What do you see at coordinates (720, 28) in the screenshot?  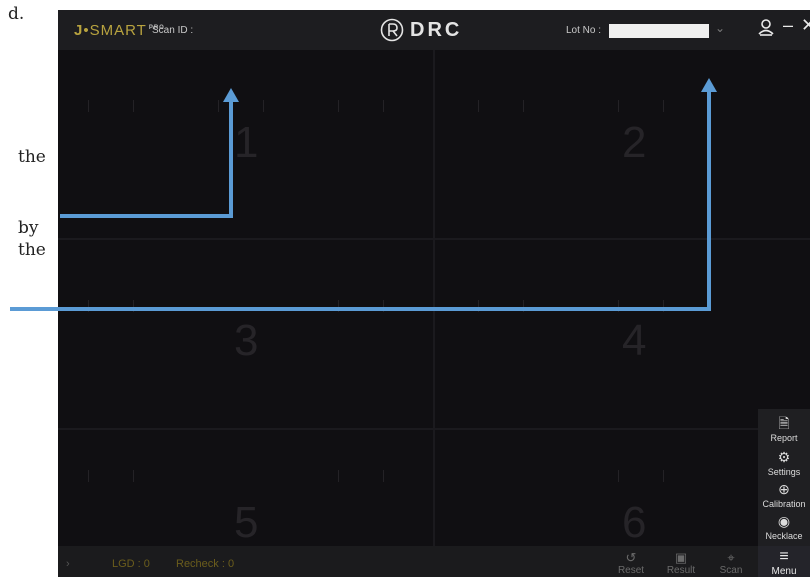 I see `chevron-down-icon: ⌄` at bounding box center [720, 28].